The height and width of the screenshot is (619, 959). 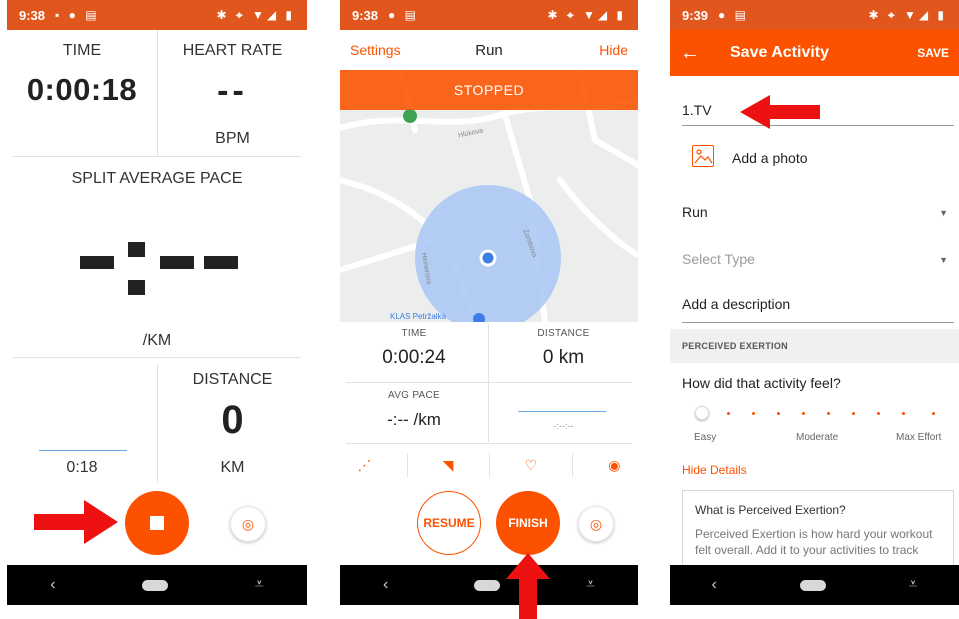 I want to click on resume-button: RESUME, so click(x=449, y=523).